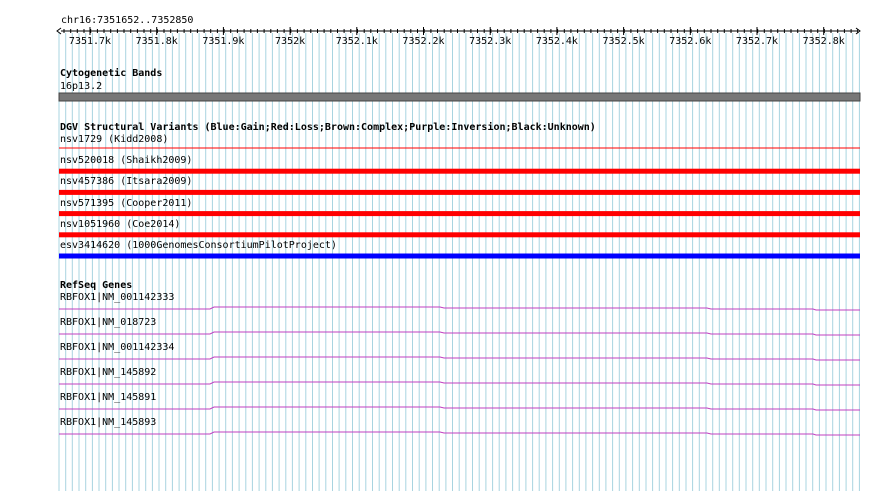 Image resolution: width=890 pixels, height=491 pixels. Describe the element at coordinates (490, 41) in the screenshot. I see `ruler-tick-label: 7352.3k` at that location.